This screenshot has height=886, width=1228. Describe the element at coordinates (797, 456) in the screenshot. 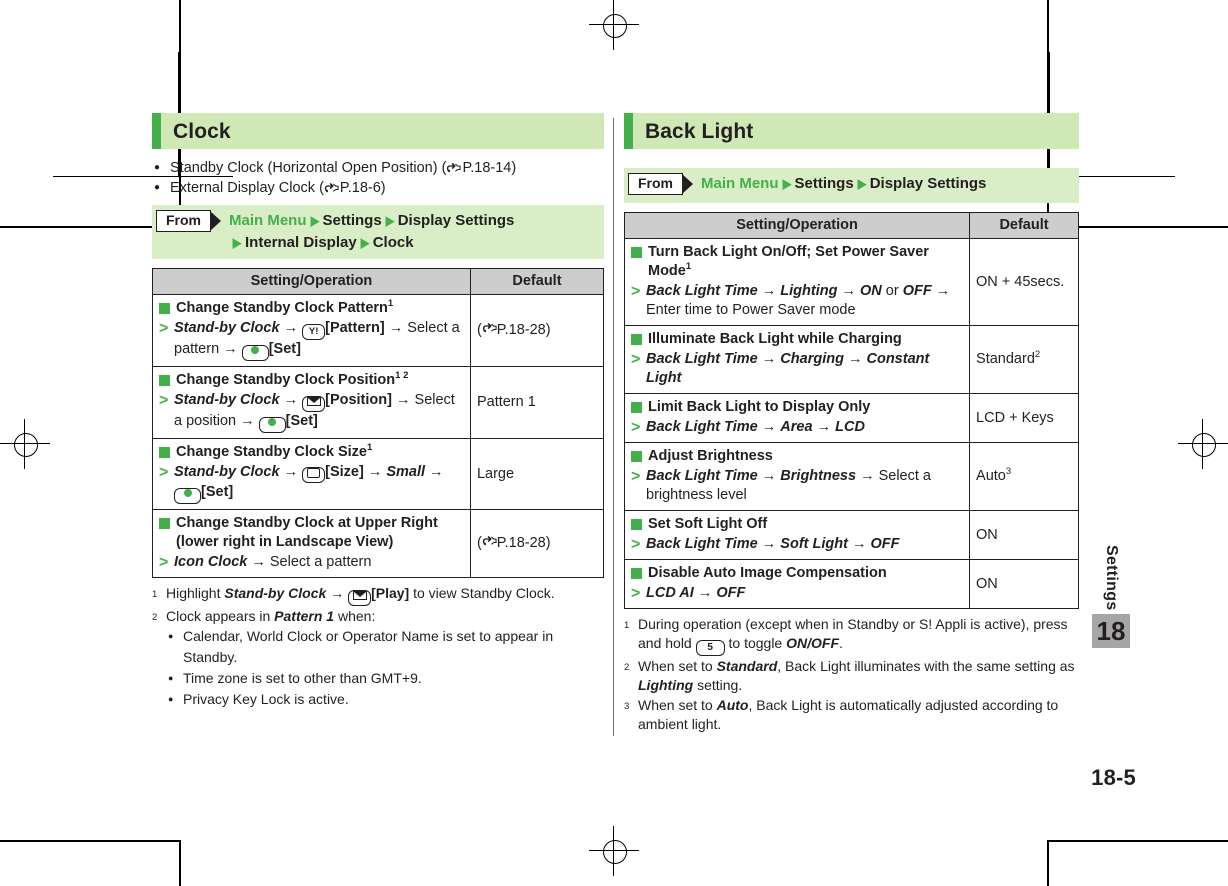

I see `operation-title: Adjust Brightness` at that location.